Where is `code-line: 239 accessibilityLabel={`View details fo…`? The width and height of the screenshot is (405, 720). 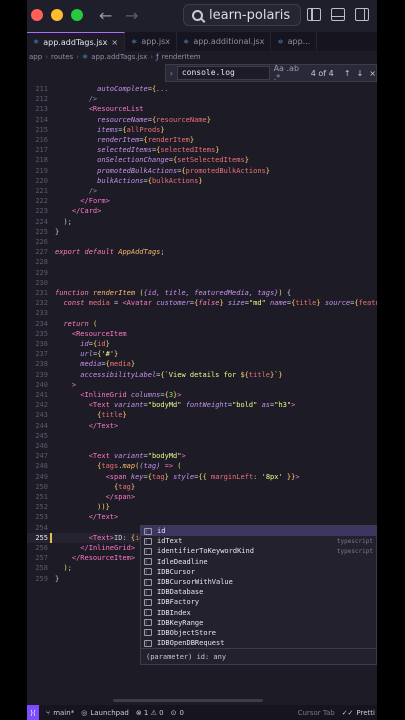
code-line: 239 accessibilityLabel={`View details fo… is located at coordinates (202, 375).